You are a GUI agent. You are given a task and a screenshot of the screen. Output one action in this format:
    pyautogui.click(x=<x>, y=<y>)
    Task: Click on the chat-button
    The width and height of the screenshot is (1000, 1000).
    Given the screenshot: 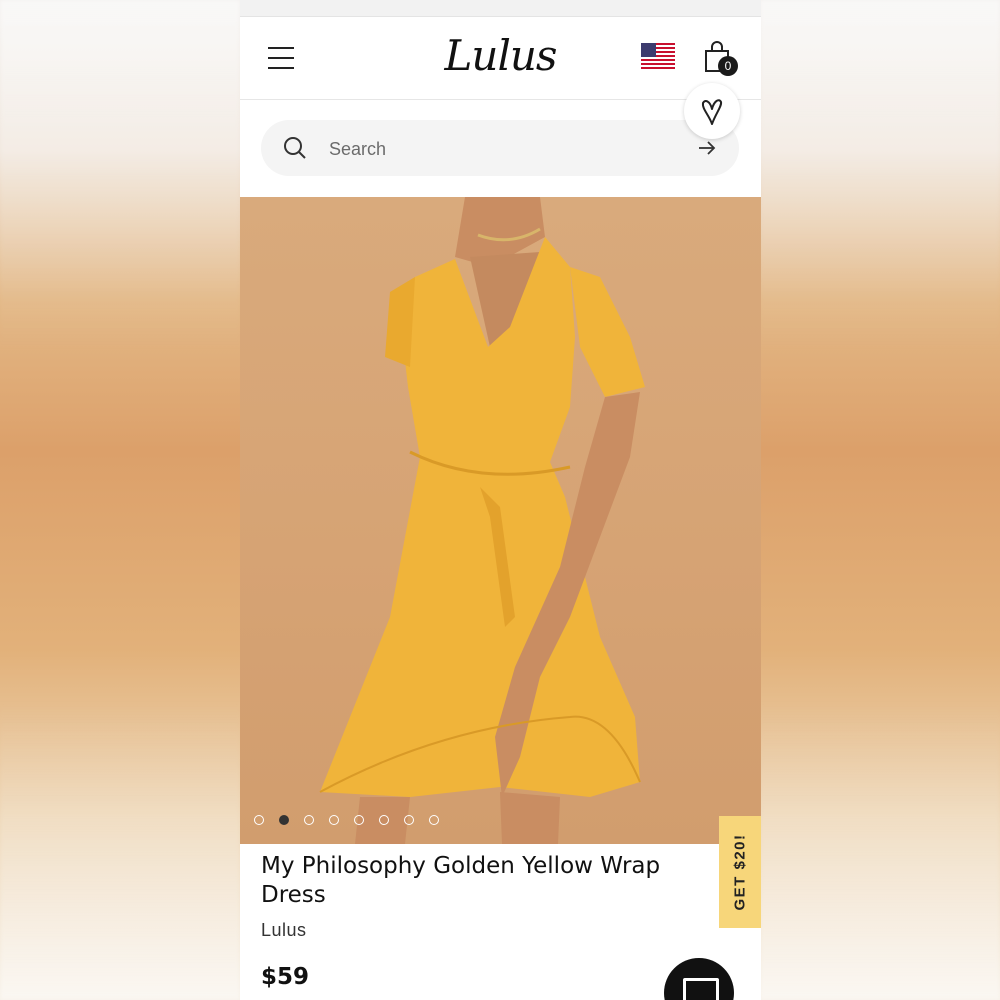 What is the action you would take?
    pyautogui.click(x=699, y=979)
    